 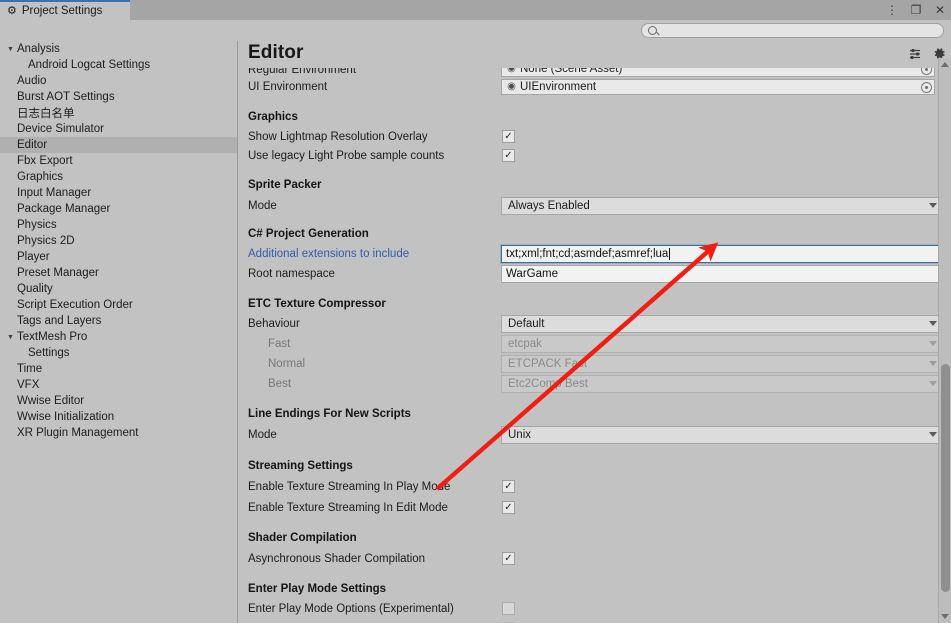 I want to click on sidebar-item-label: 日志白名单, so click(x=46, y=114).